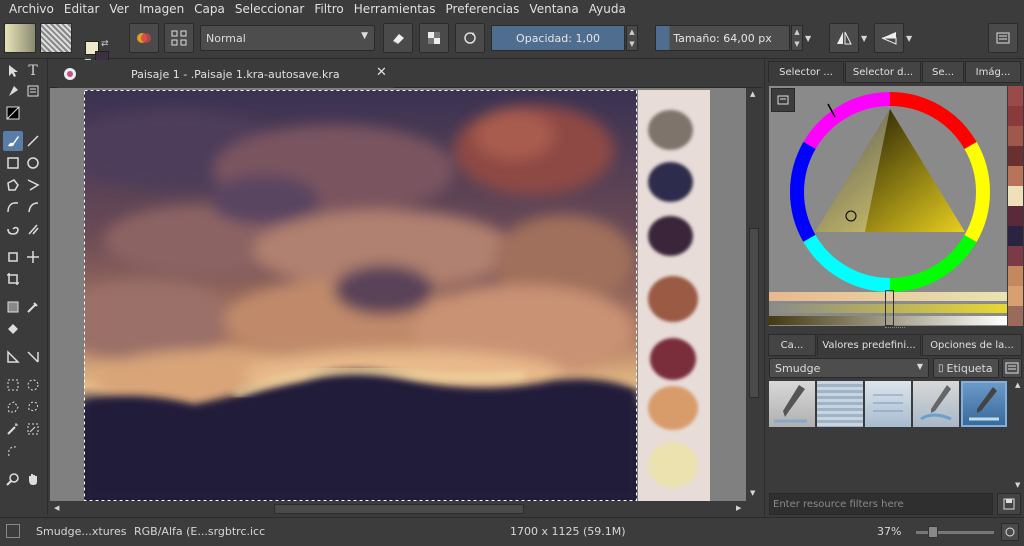 The height and width of the screenshot is (546, 1024). What do you see at coordinates (553, 9) in the screenshot?
I see `menu-ventana: Ventana` at bounding box center [553, 9].